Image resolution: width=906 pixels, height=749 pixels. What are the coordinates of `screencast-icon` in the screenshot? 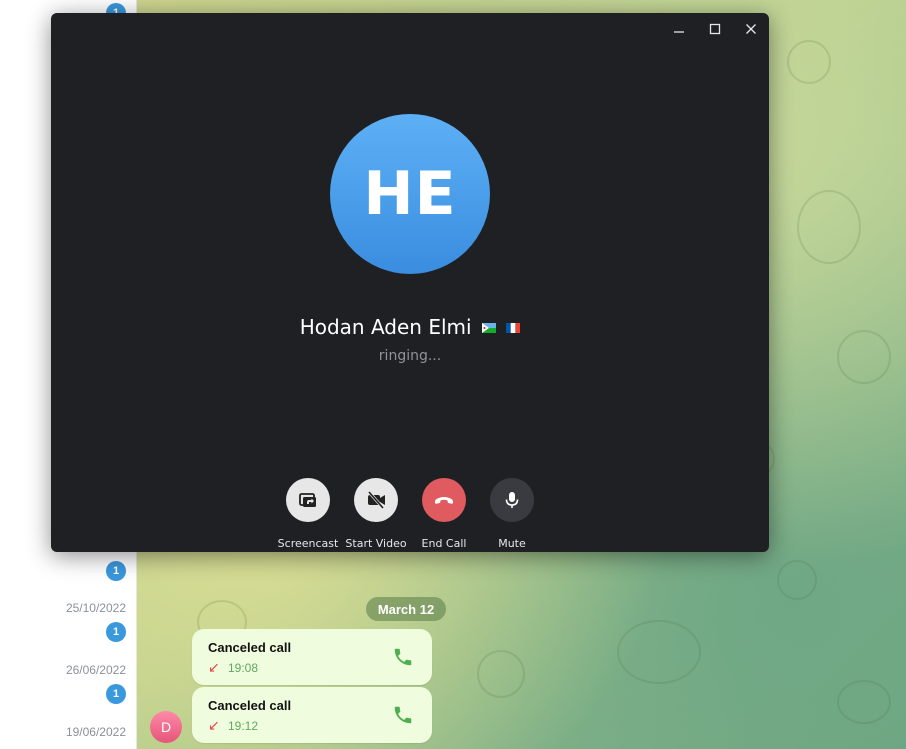 It's located at (307, 500).